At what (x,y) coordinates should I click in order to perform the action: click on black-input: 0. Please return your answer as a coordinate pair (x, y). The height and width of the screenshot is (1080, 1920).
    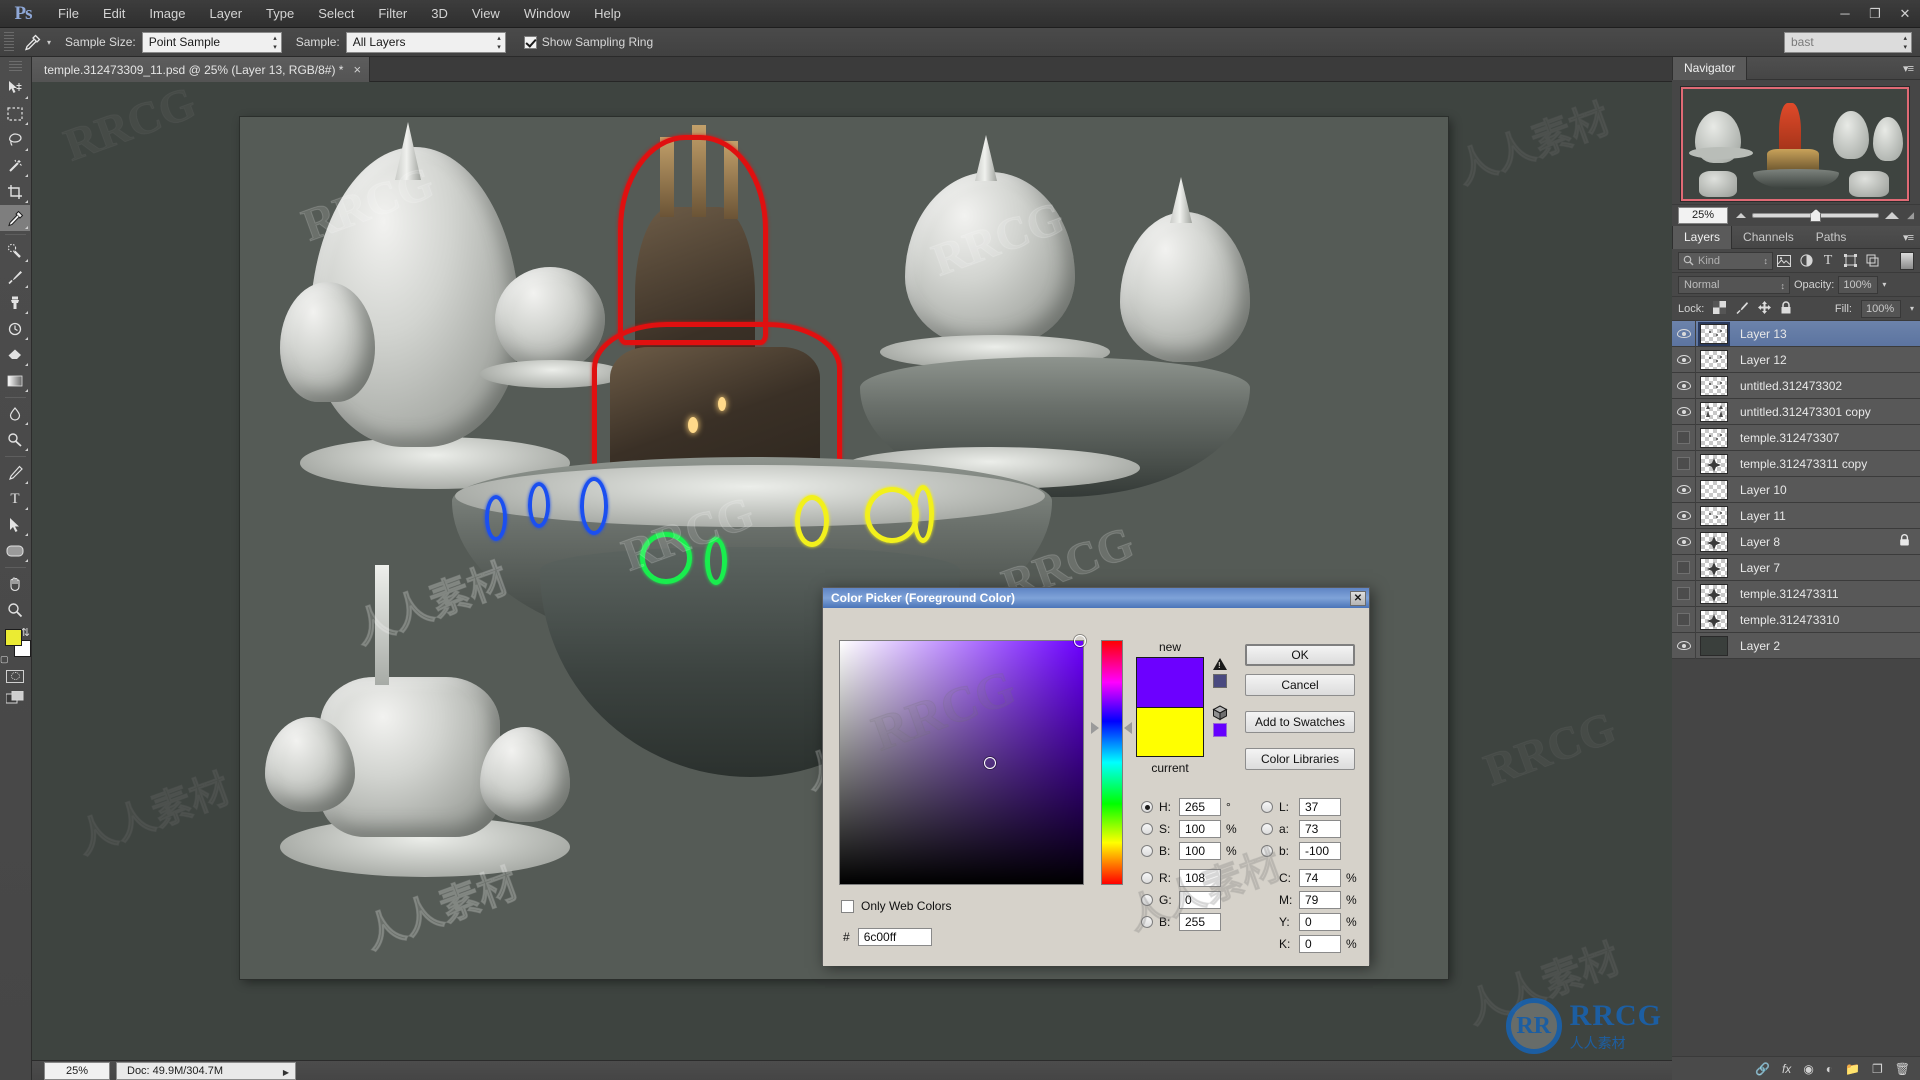
    Looking at the image, I should click on (1320, 944).